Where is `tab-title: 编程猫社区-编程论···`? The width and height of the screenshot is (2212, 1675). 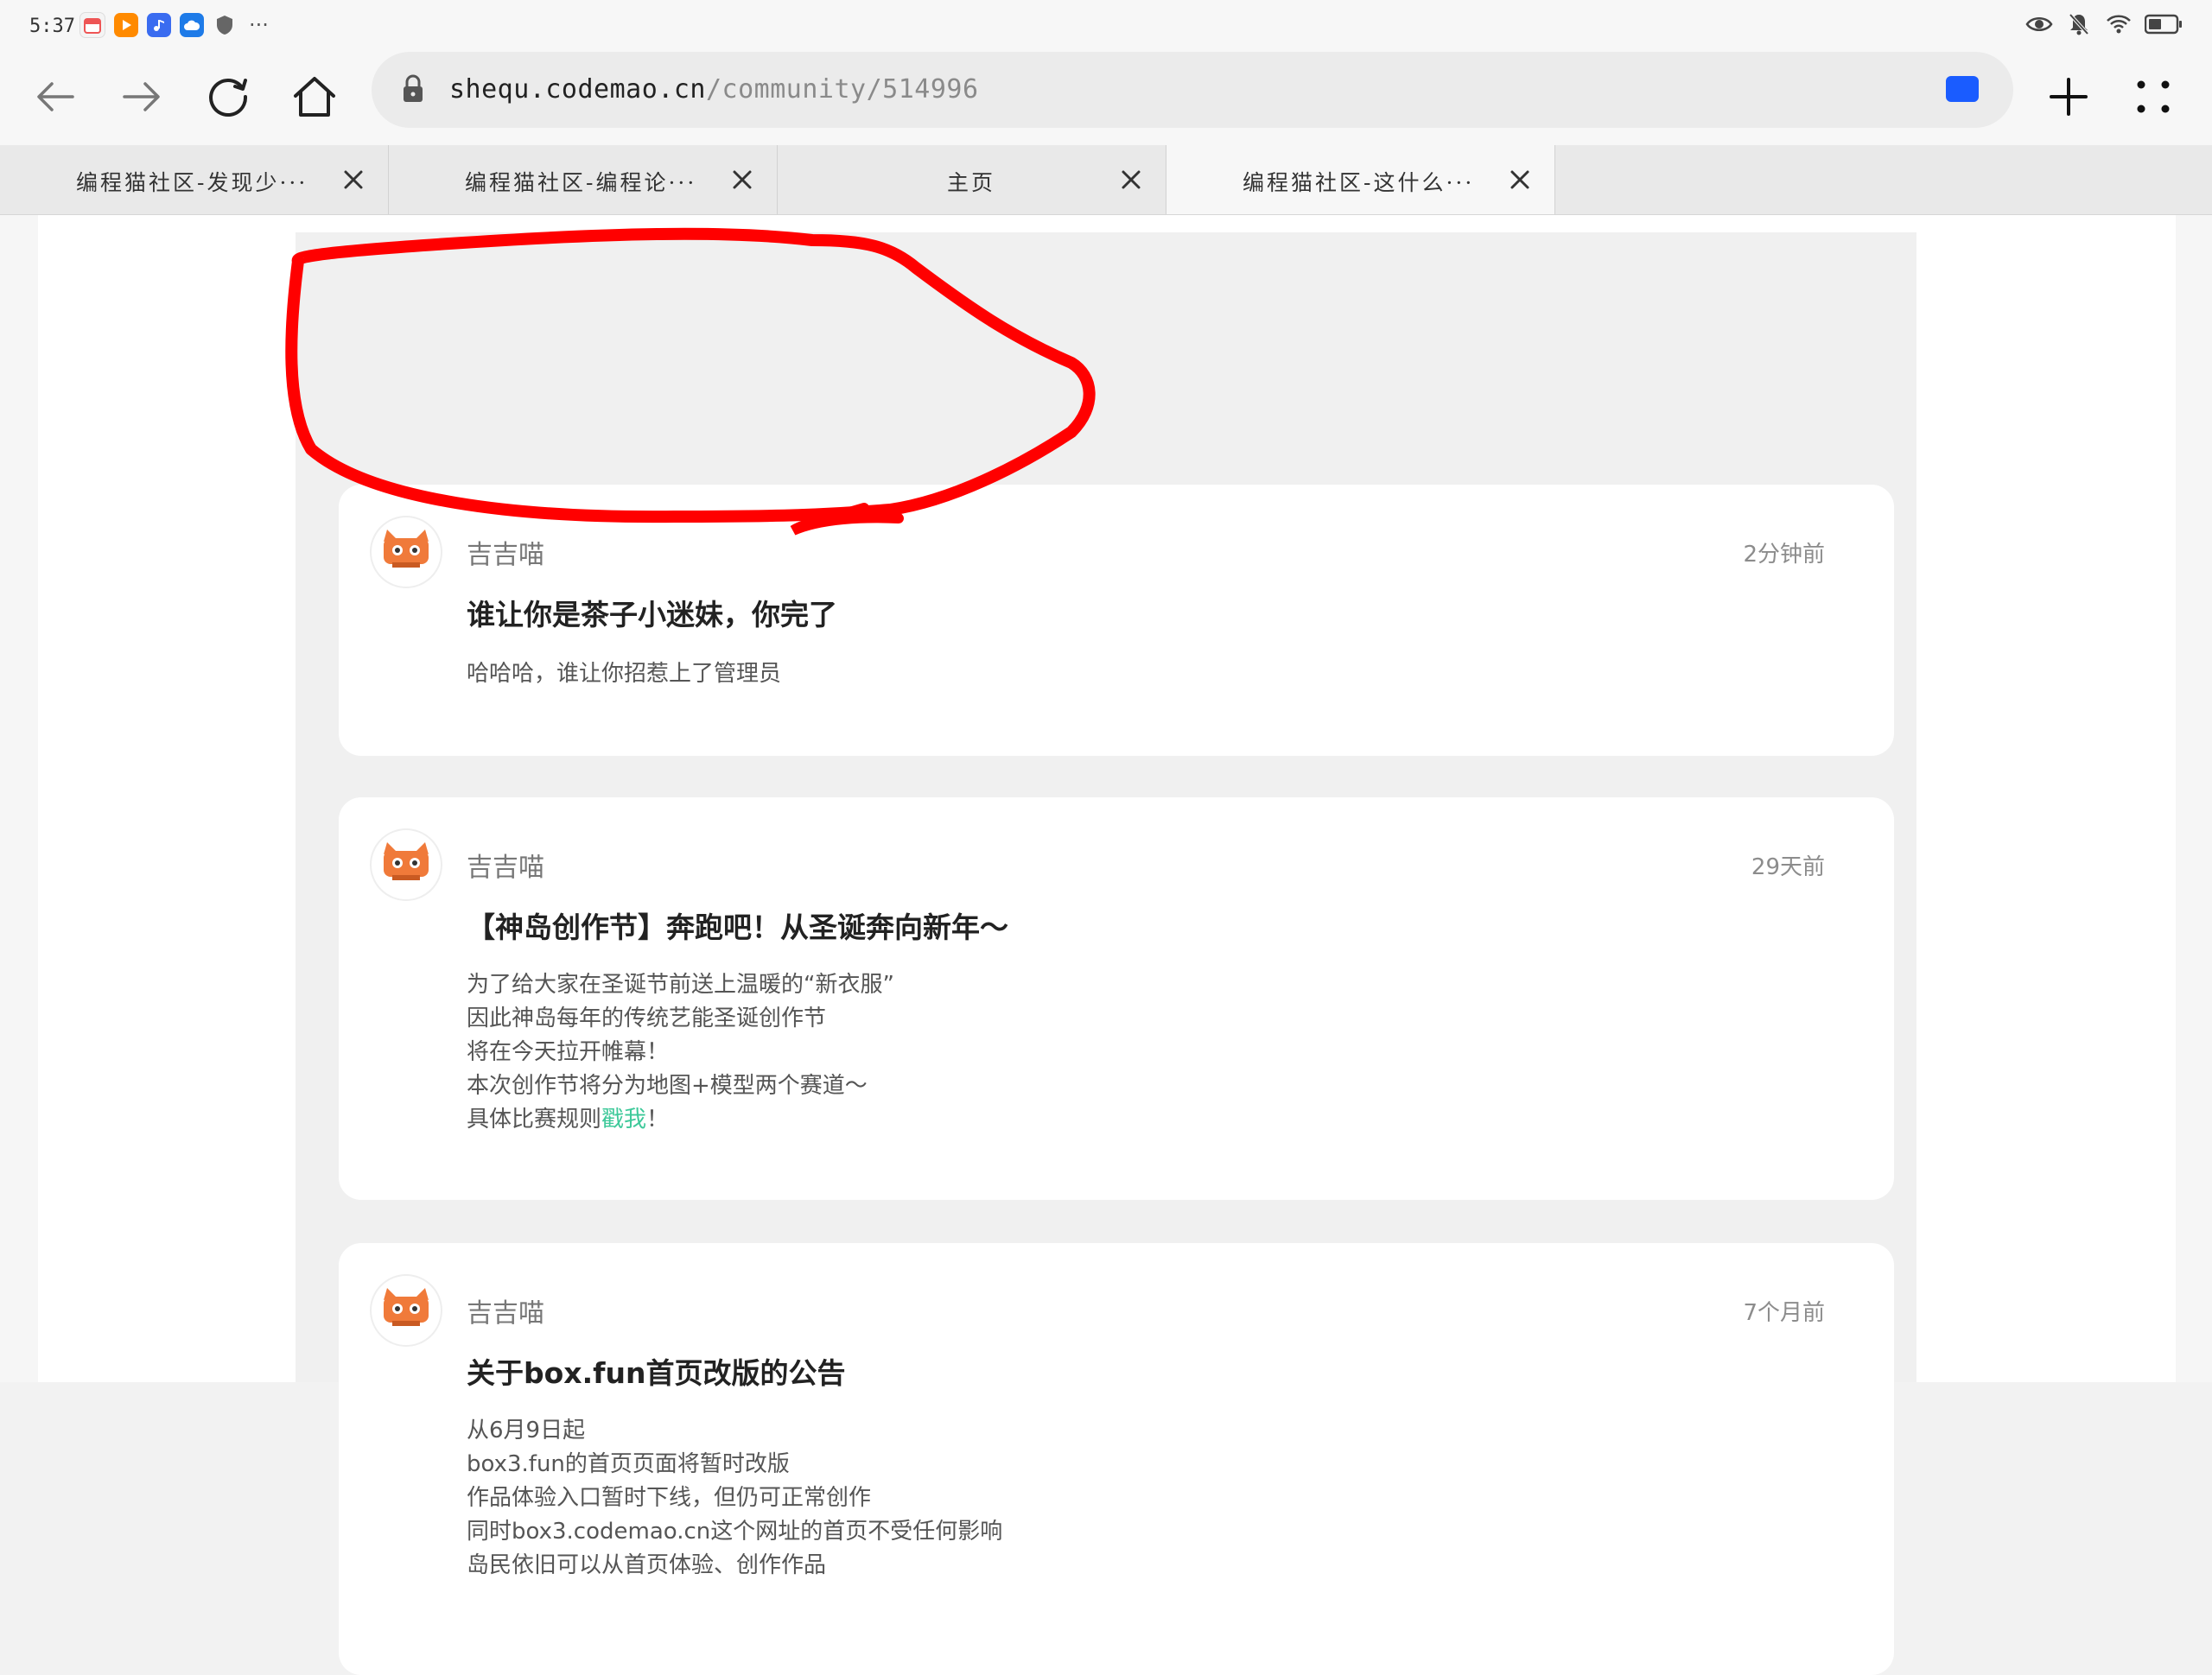 tab-title: 编程猫社区-编程论··· is located at coordinates (581, 182).